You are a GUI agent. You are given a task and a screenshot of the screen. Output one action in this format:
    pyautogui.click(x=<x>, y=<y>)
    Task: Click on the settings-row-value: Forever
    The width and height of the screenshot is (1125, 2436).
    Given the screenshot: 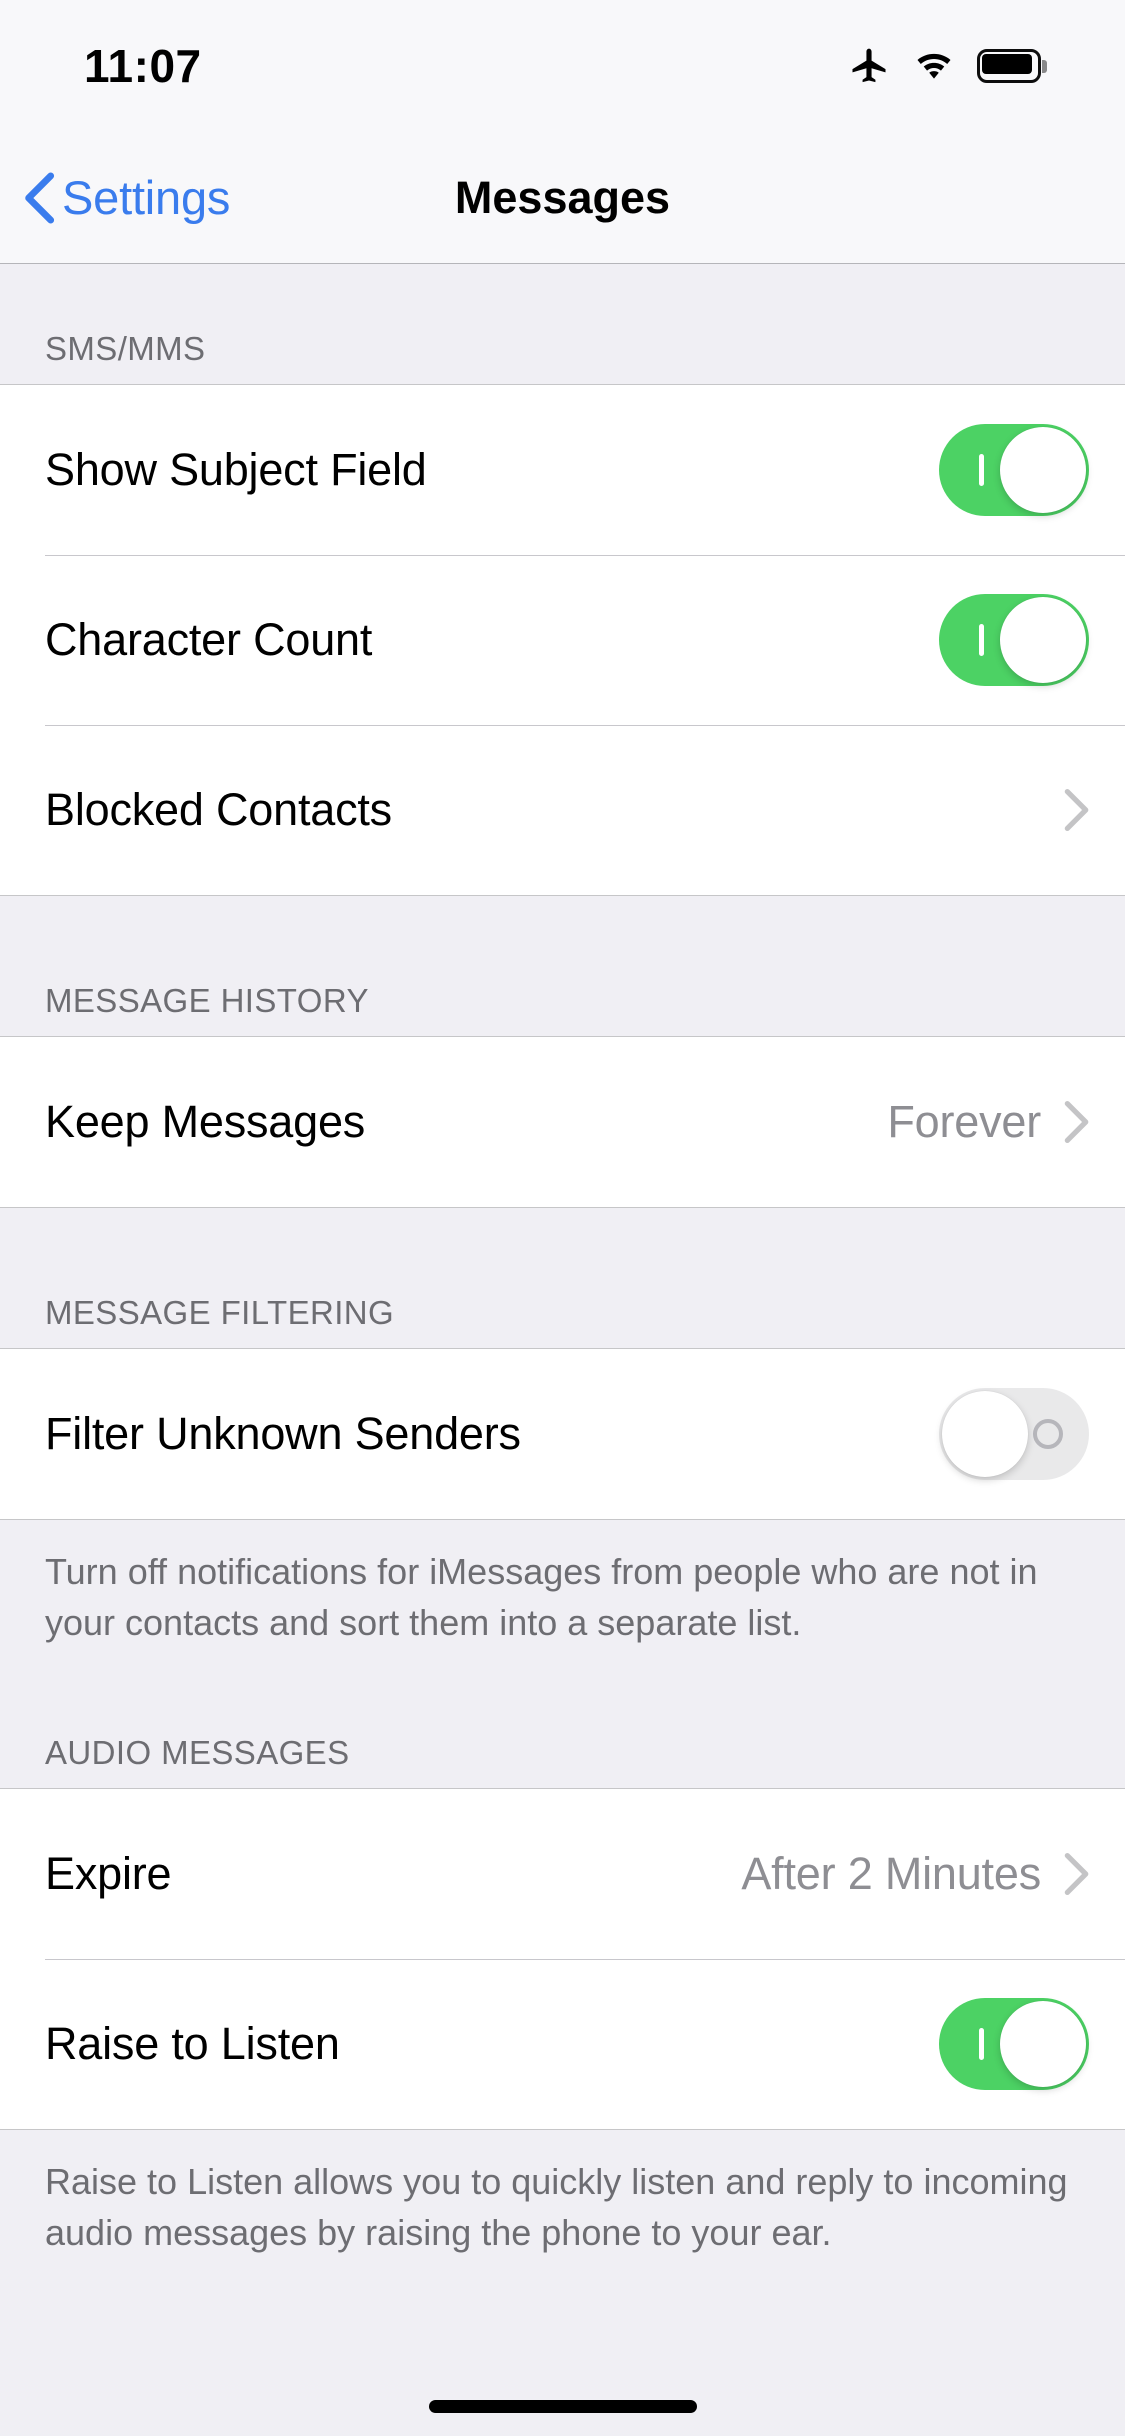 What is the action you would take?
    pyautogui.click(x=964, y=1121)
    